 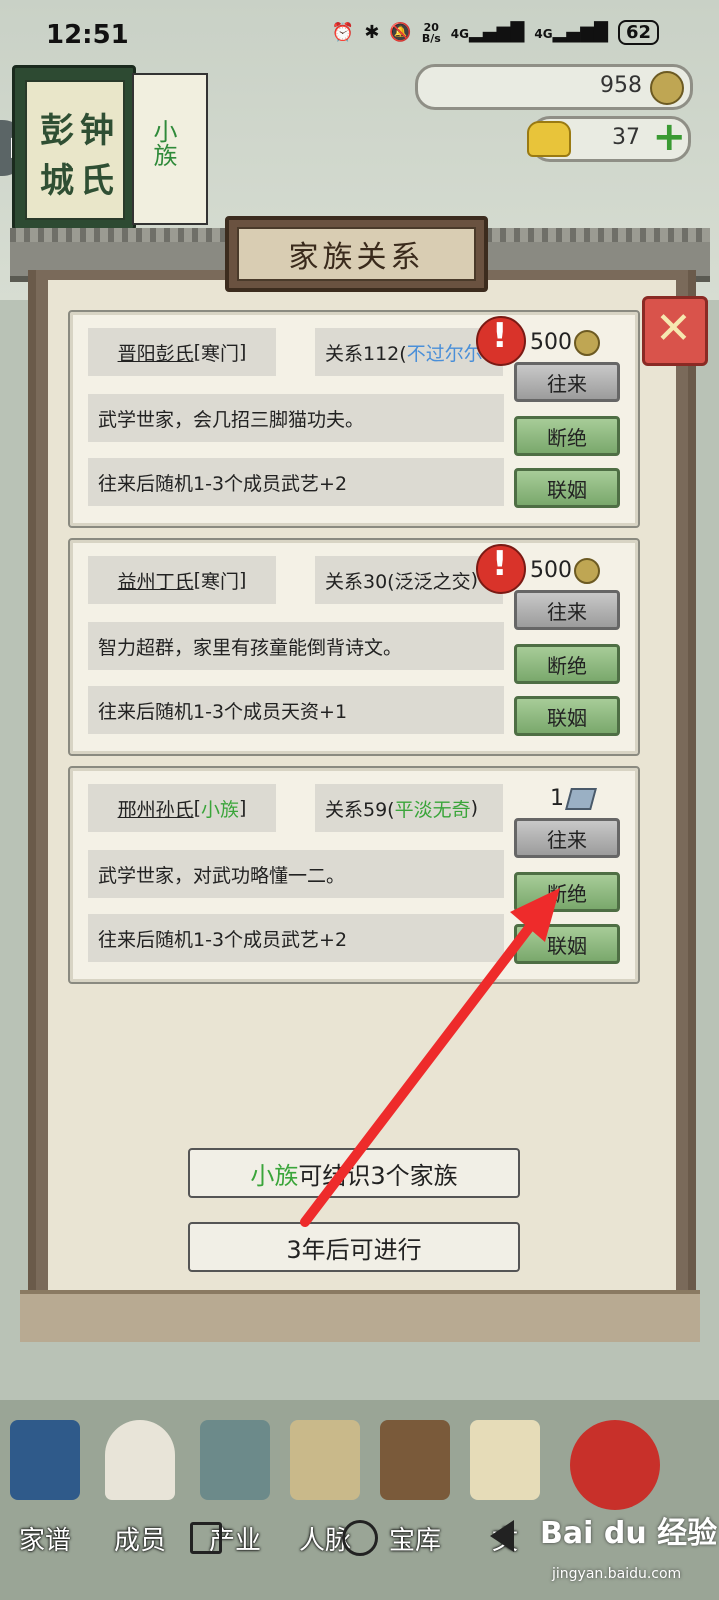 What do you see at coordinates (325, 1460) in the screenshot?
I see `network-icon` at bounding box center [325, 1460].